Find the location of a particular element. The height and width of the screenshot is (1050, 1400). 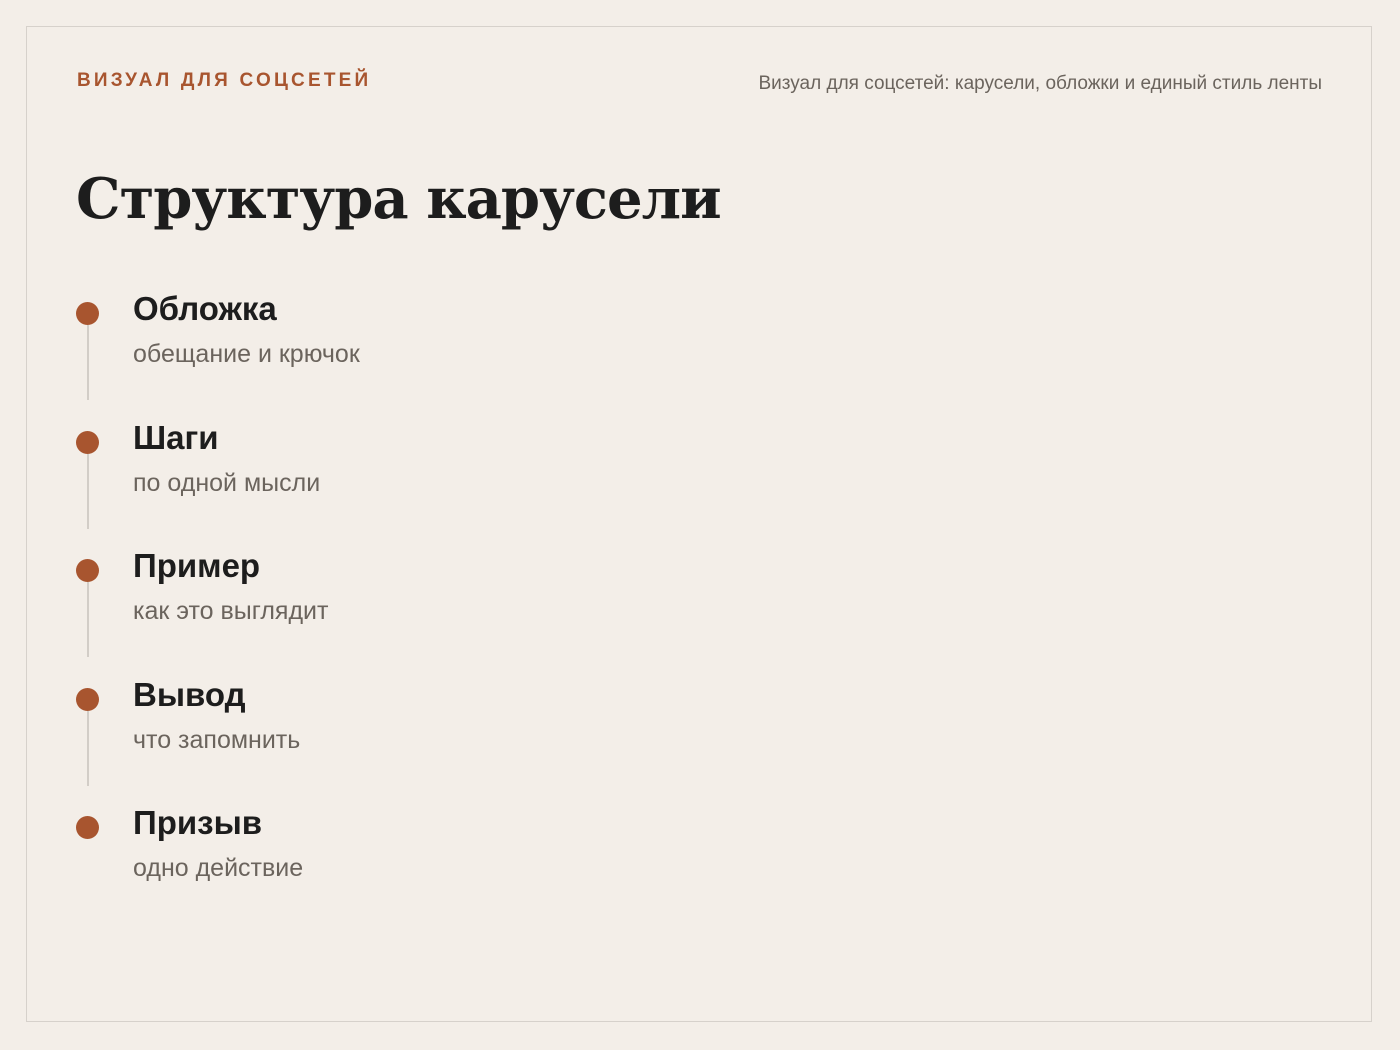

step-subtitle: как это выглядит is located at coordinates (231, 611).